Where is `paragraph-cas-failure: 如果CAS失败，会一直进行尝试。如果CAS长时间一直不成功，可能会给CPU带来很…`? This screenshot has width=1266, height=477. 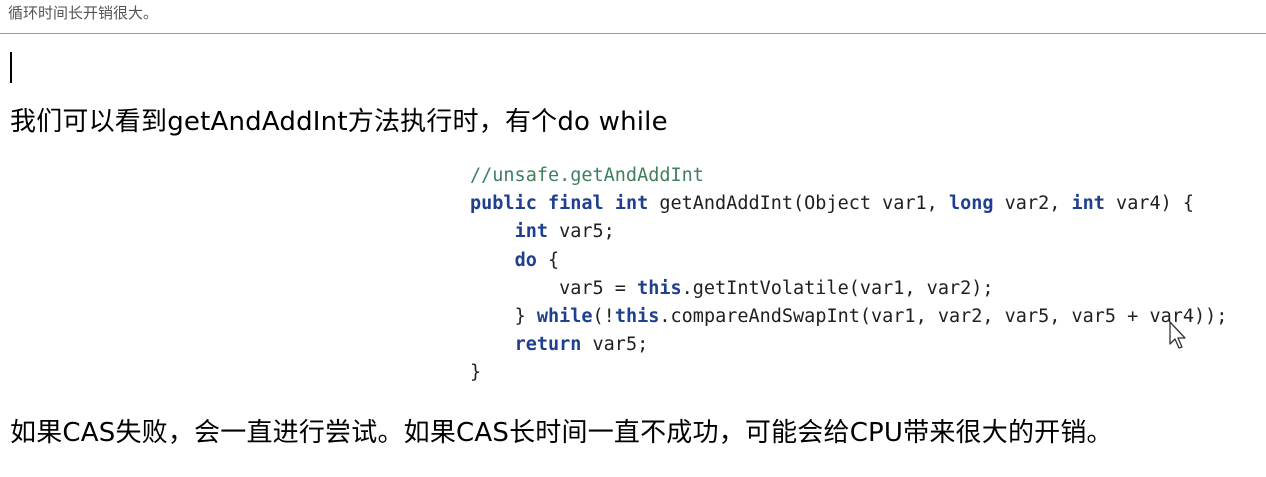 paragraph-cas-failure: 如果CAS失败，会一直进行尝试。如果CAS长时间一直不成功，可能会给CPU带来很… is located at coordinates (561, 433).